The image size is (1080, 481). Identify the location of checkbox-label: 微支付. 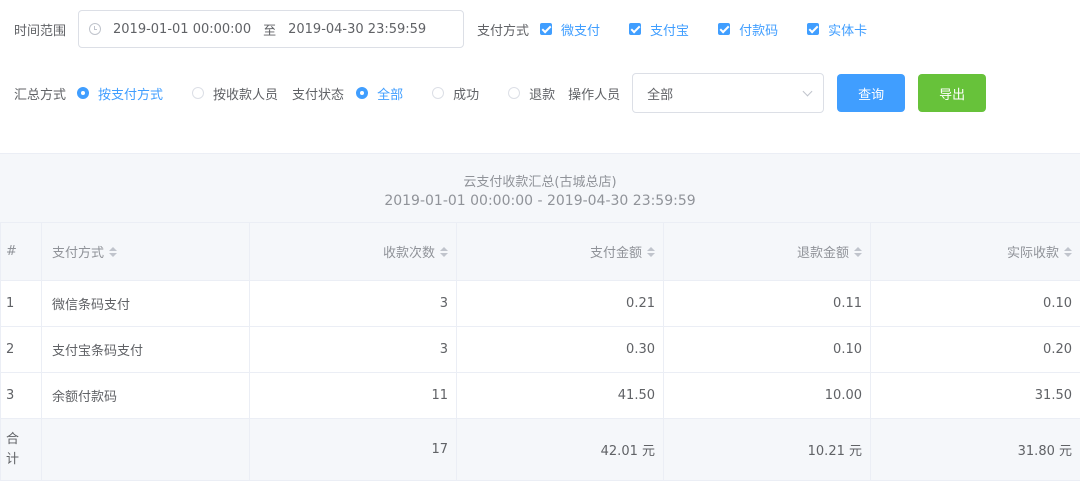
(580, 29).